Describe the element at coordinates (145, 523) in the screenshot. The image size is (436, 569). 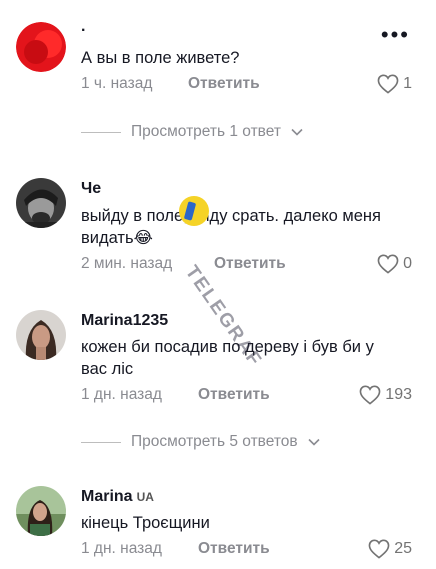
I see `comment-text: кінець Троєщини` at that location.